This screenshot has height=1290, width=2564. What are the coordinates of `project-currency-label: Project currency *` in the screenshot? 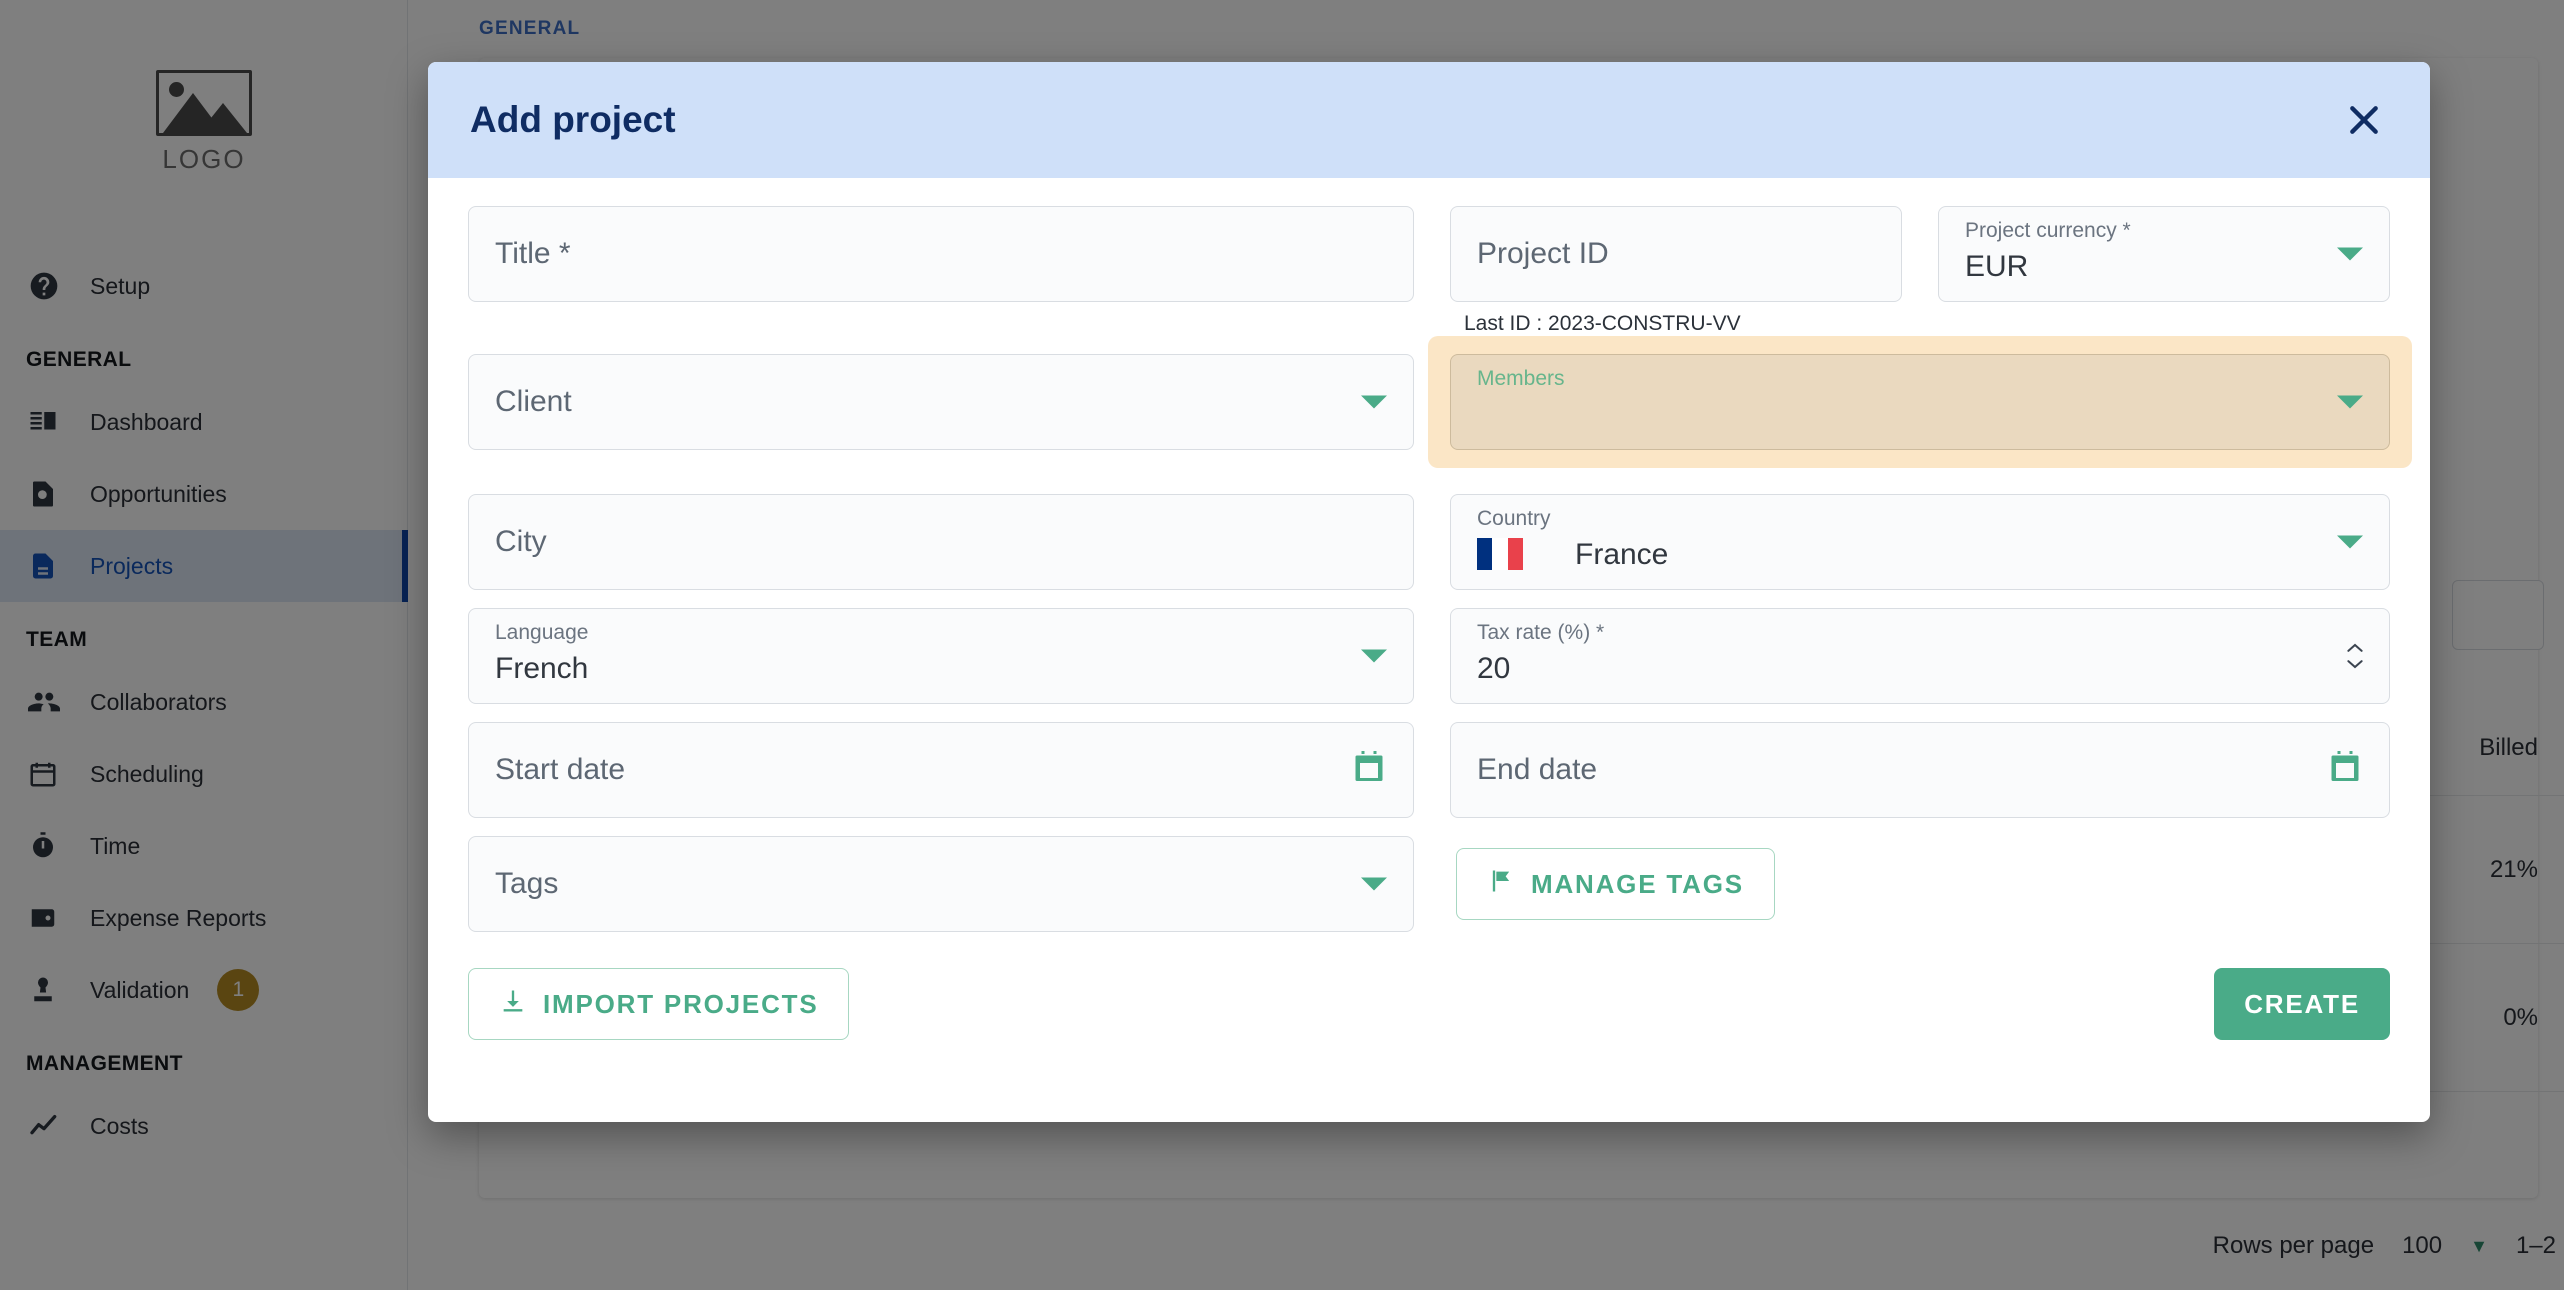 It's located at (2048, 230).